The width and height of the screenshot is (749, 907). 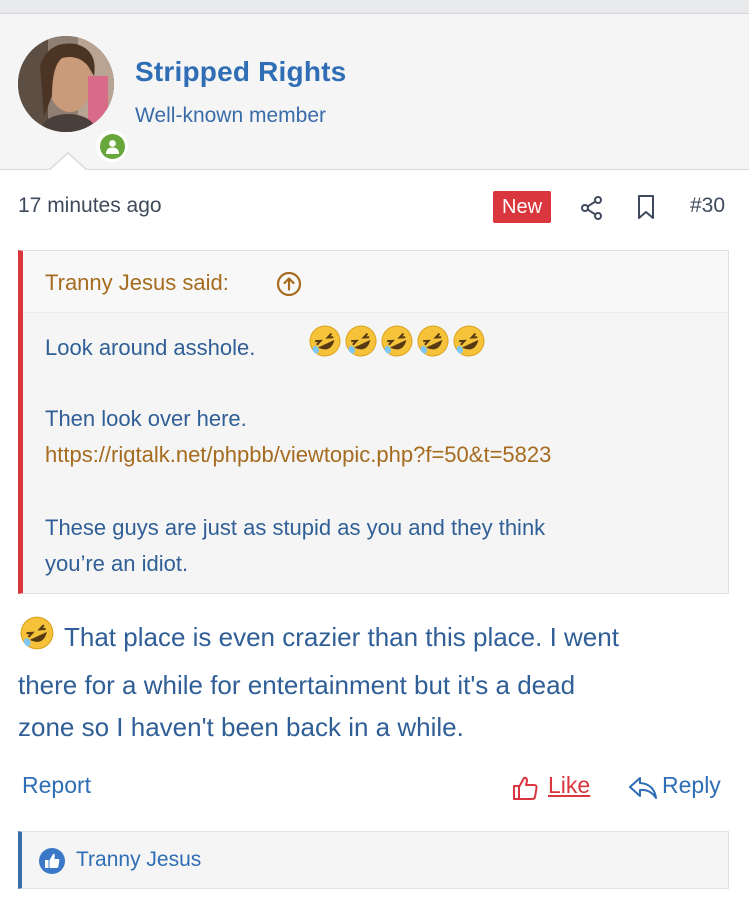 What do you see at coordinates (56, 785) in the screenshot?
I see `report-button: Report` at bounding box center [56, 785].